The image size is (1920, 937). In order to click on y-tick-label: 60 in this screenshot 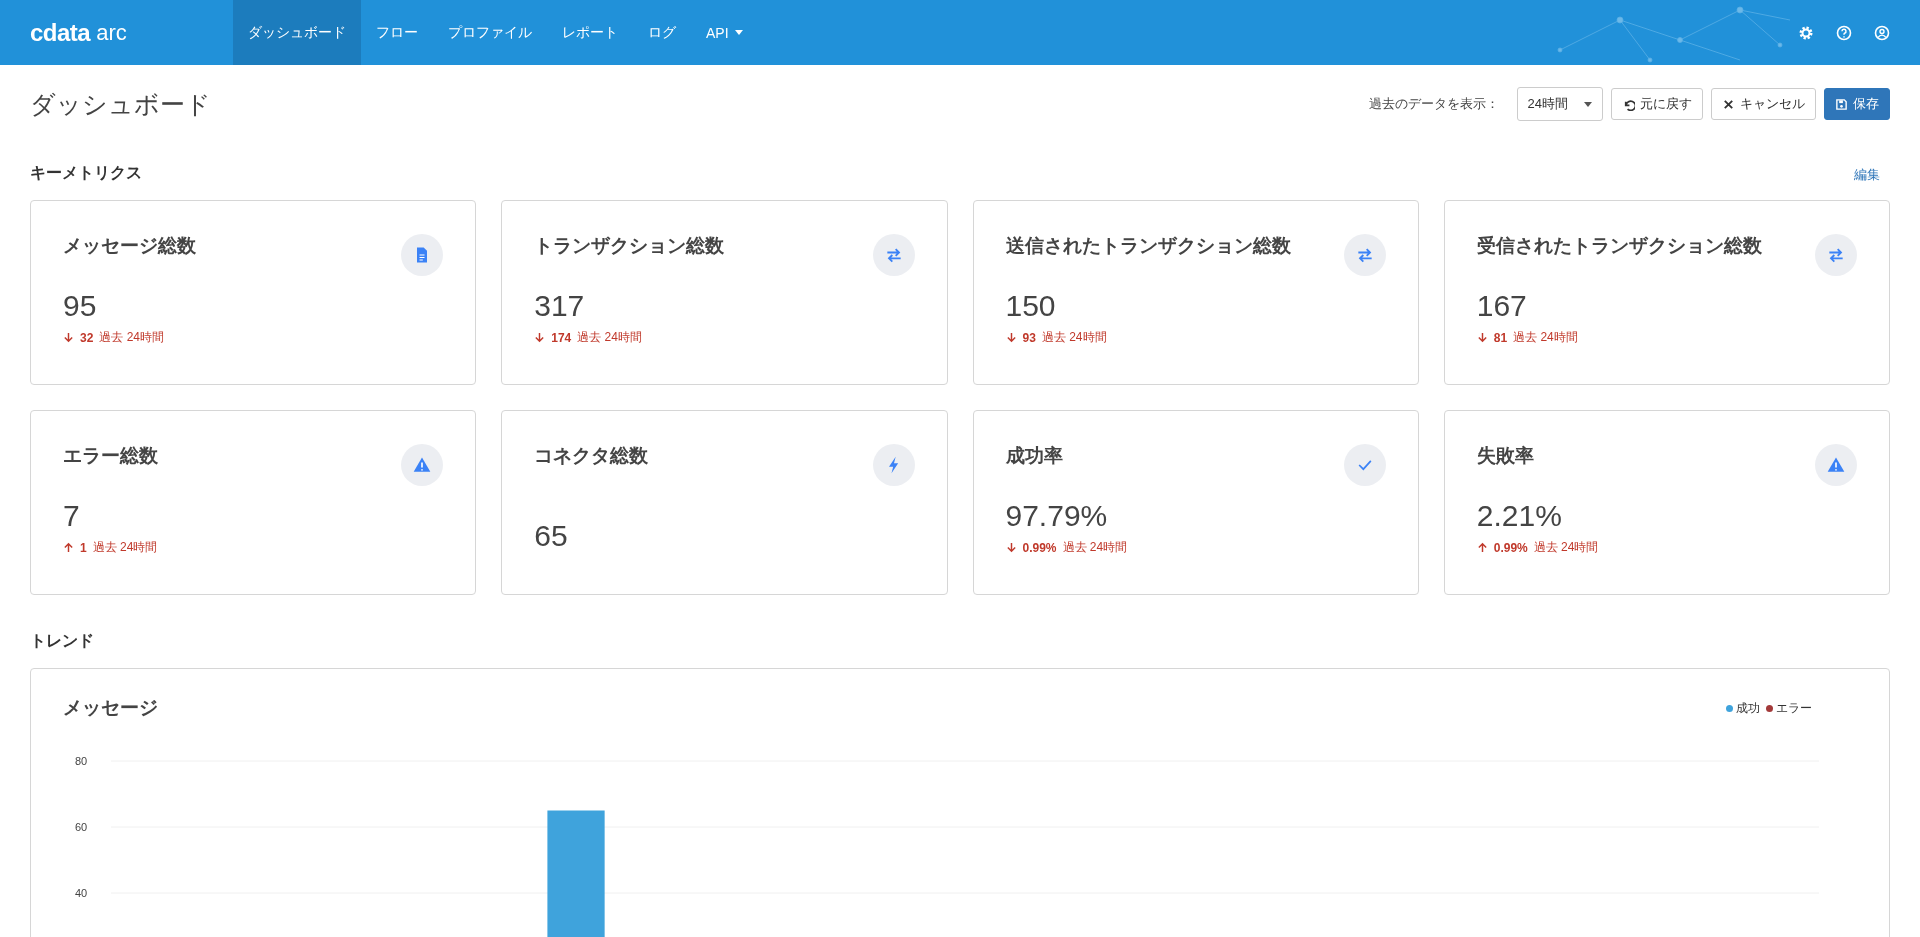, I will do `click(81, 827)`.